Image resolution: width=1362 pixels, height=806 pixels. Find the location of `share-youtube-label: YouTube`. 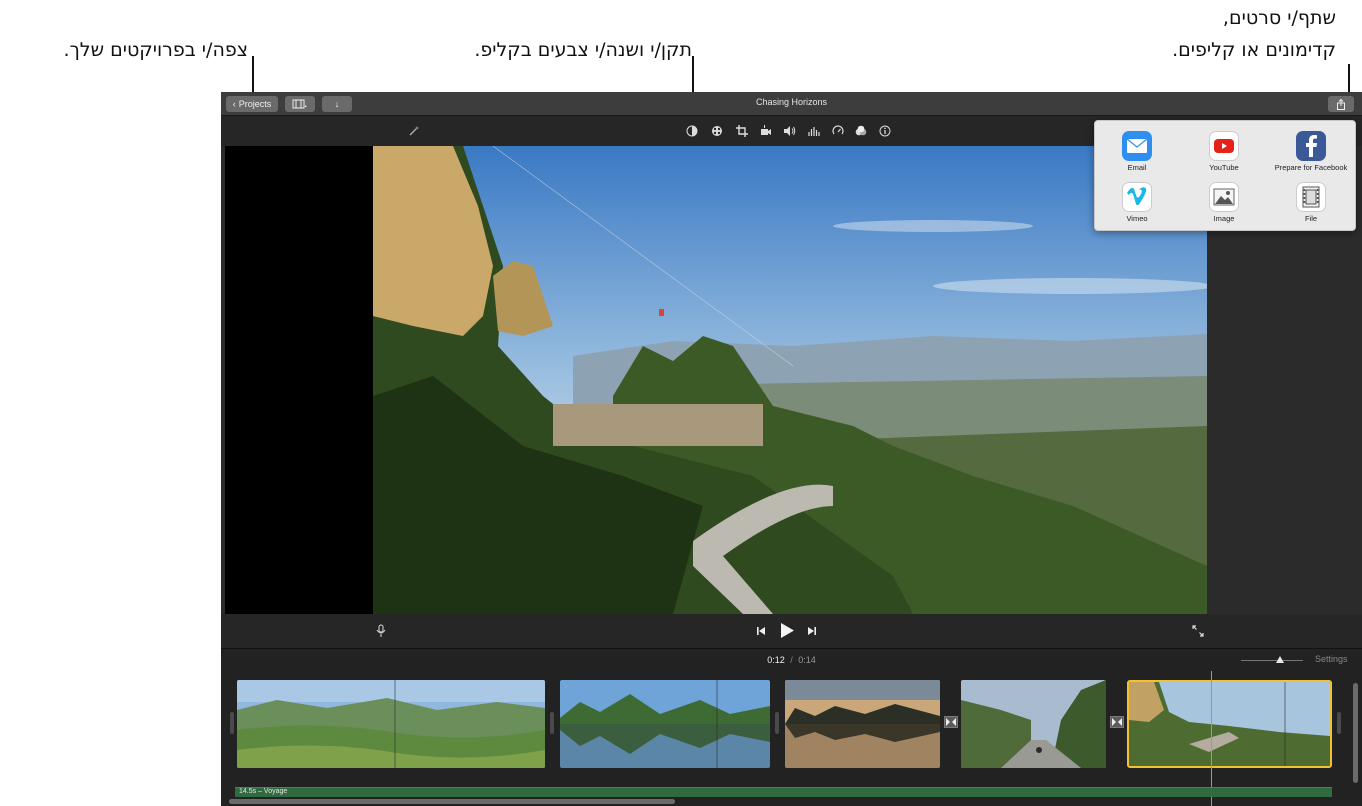

share-youtube-label: YouTube is located at coordinates (1224, 167).